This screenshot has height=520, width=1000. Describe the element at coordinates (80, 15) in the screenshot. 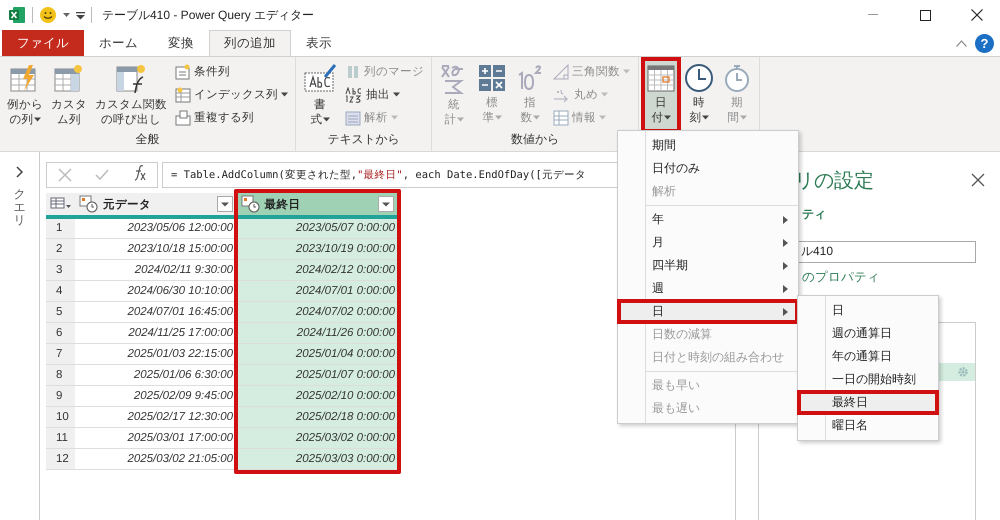

I see `customize-toolbar-icon` at that location.